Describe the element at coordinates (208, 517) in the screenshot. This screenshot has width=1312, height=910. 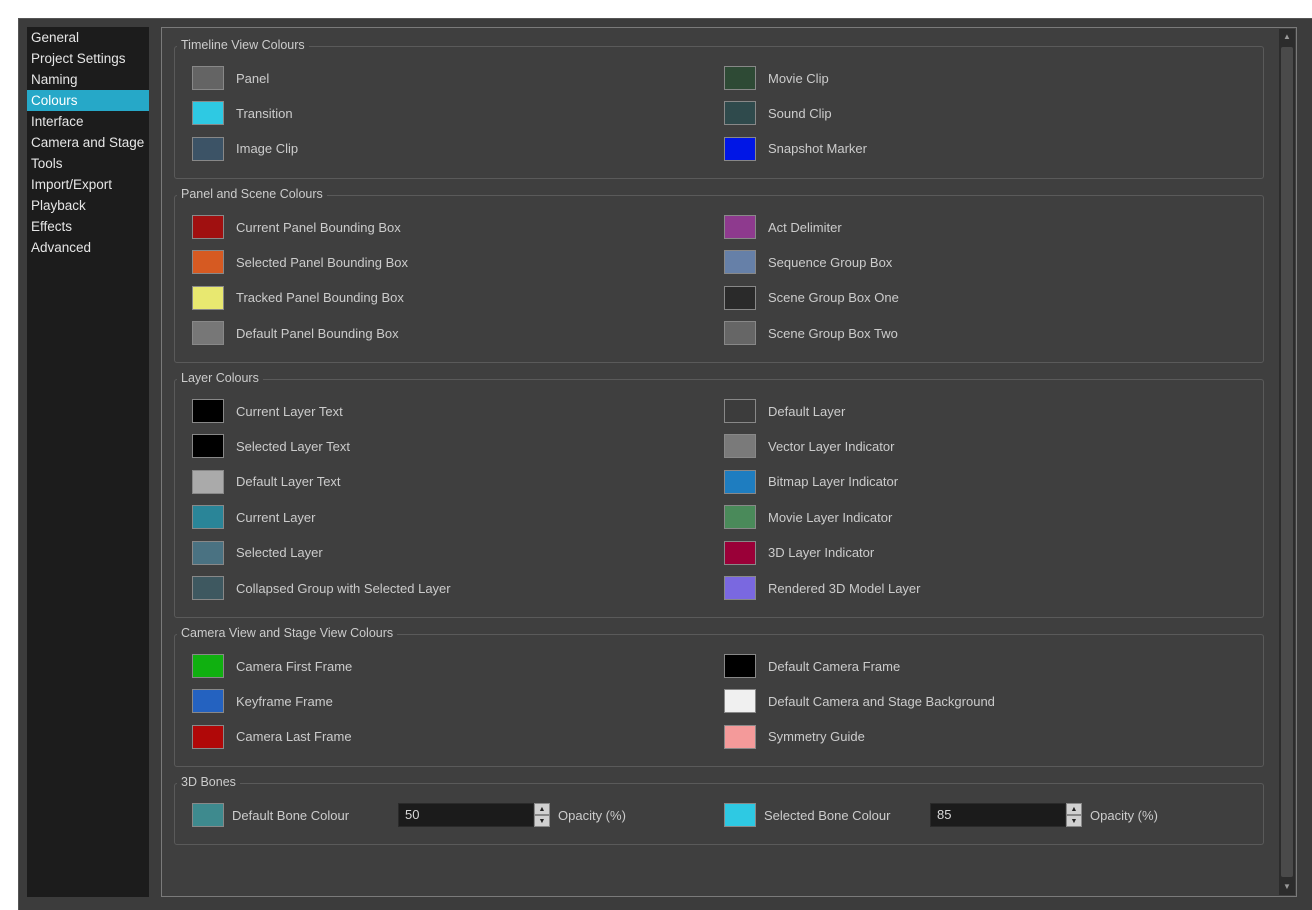
I see `current-layer-colour-swatch` at that location.